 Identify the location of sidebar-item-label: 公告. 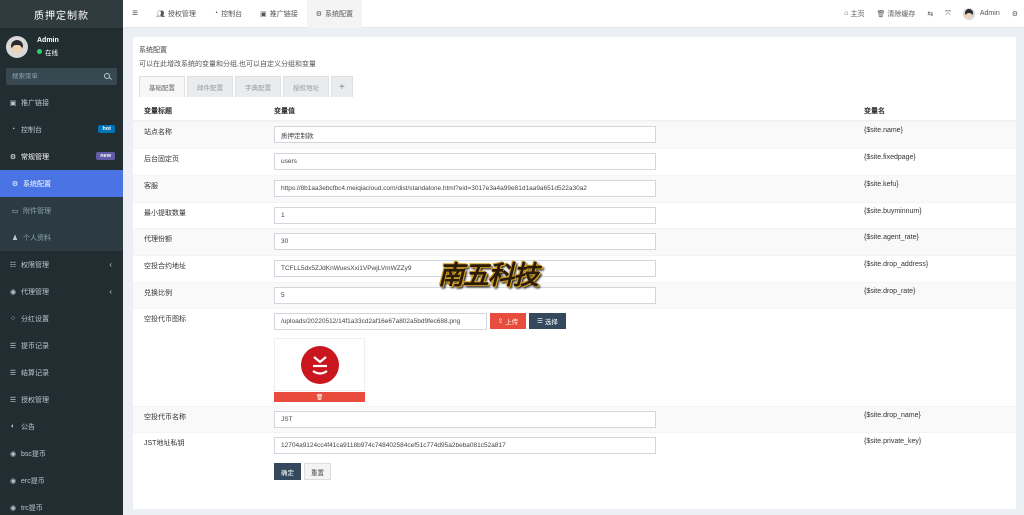
(28, 427).